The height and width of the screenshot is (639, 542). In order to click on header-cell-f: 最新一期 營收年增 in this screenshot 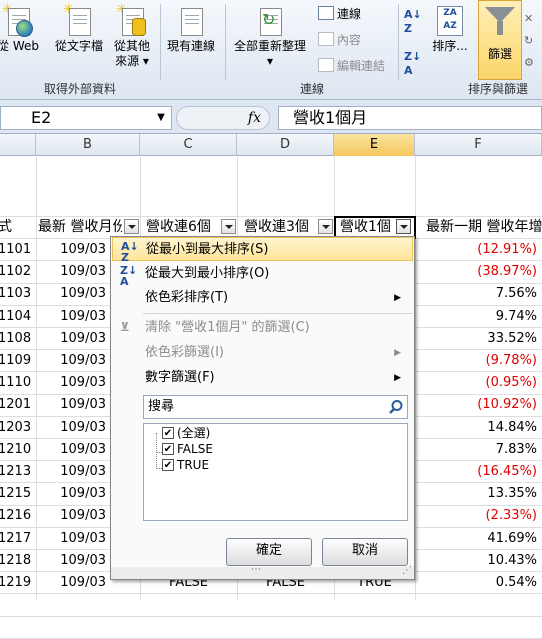, I will do `click(484, 227)`.